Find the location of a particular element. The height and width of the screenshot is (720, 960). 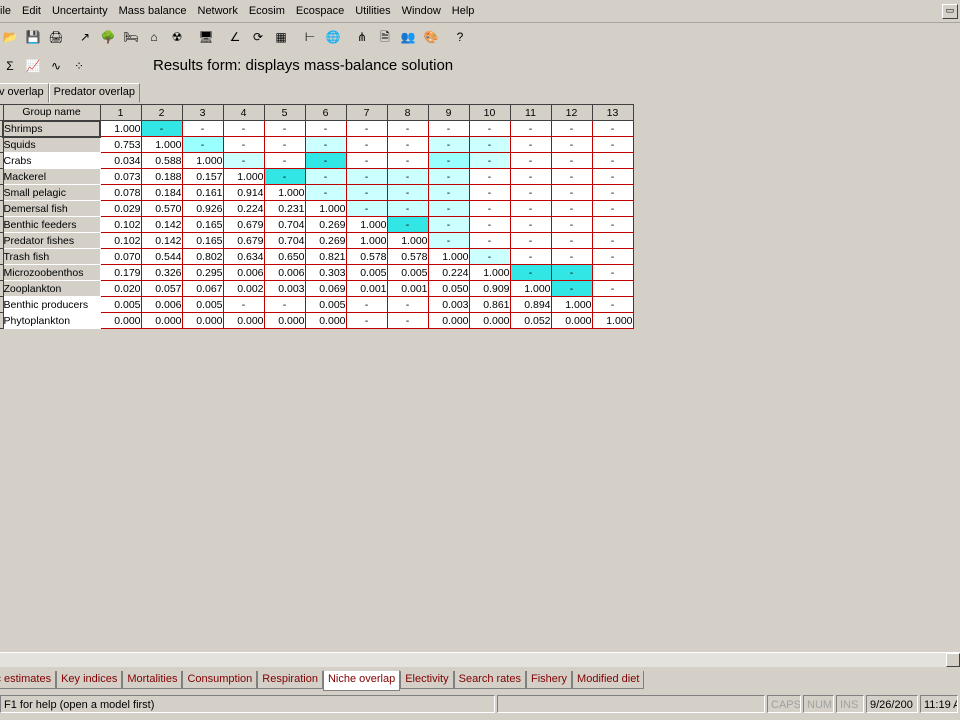

overlap-cell: 0.894 is located at coordinates (530, 304).